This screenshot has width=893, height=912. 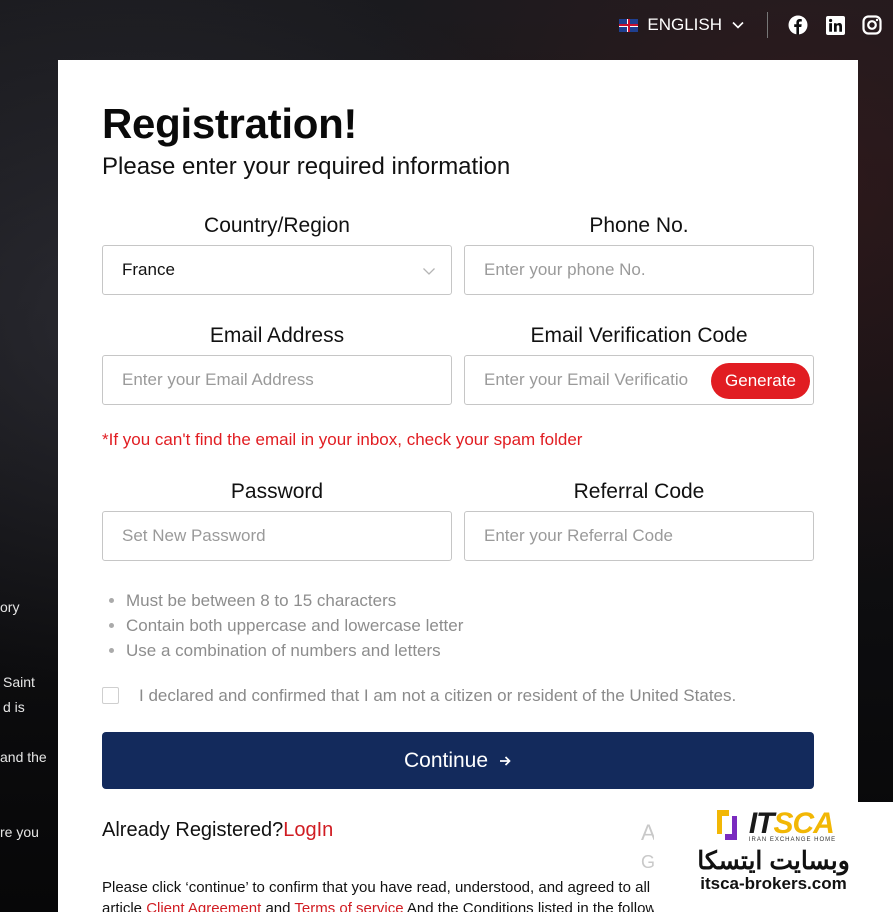 What do you see at coordinates (23, 757) in the screenshot?
I see `background-text: and the` at bounding box center [23, 757].